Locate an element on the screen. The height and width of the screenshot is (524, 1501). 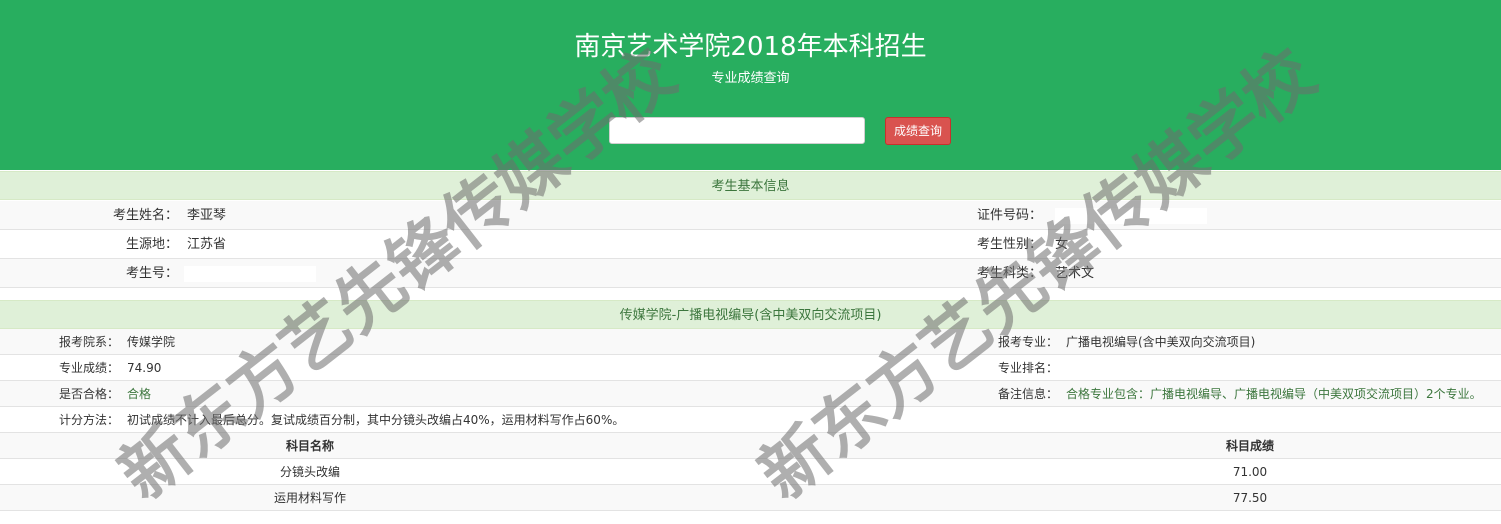
dept-value: 传媒学院 is located at coordinates (151, 342).